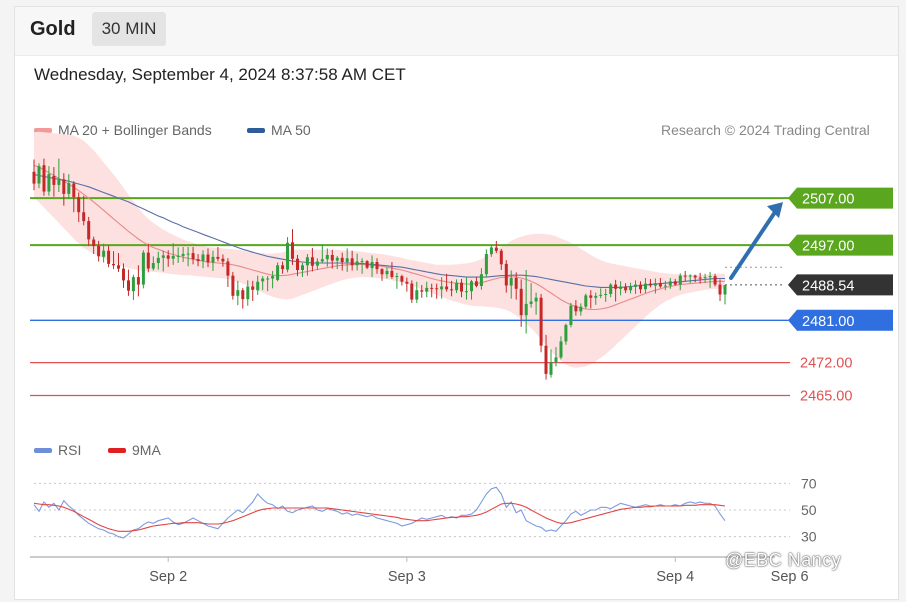 This screenshot has width=906, height=602. What do you see at coordinates (828, 286) in the screenshot?
I see `level-label: 2488.54` at bounding box center [828, 286].